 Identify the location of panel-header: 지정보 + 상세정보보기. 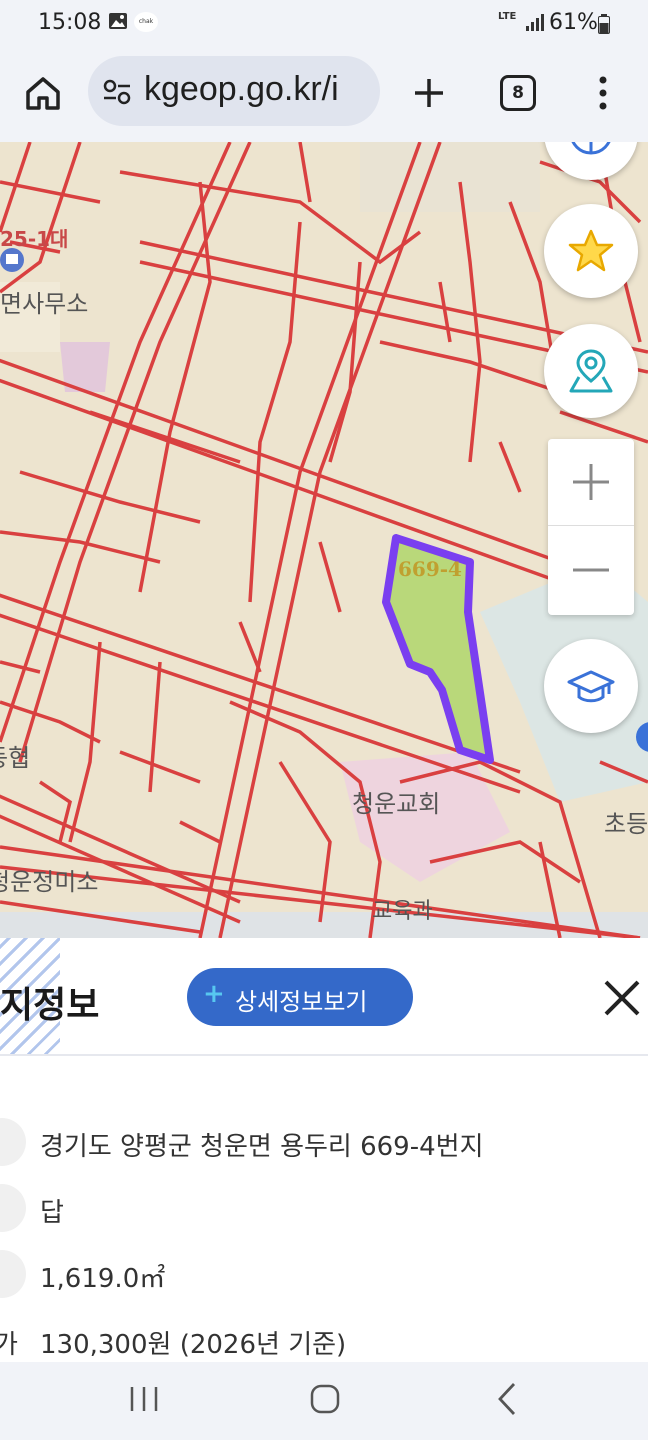
(324, 997).